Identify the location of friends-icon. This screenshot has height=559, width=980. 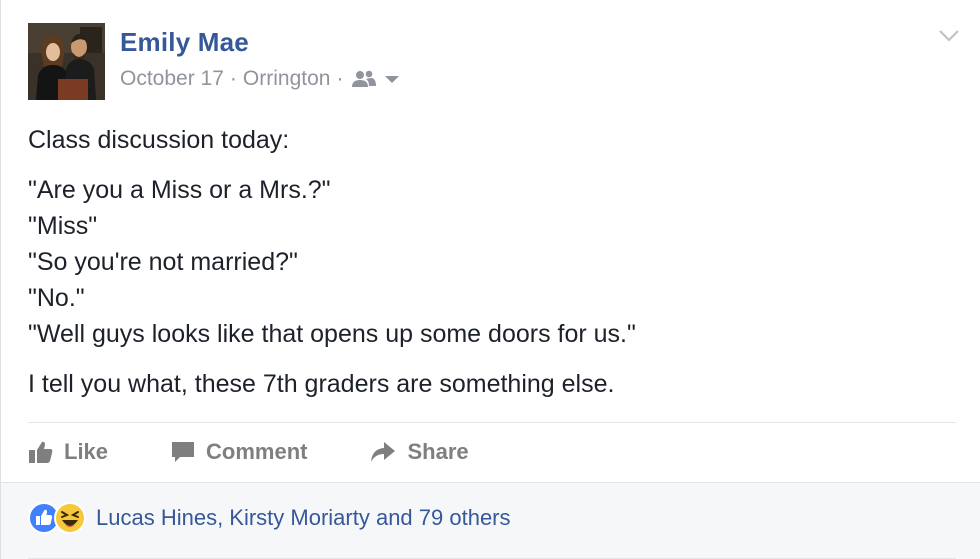
(364, 78).